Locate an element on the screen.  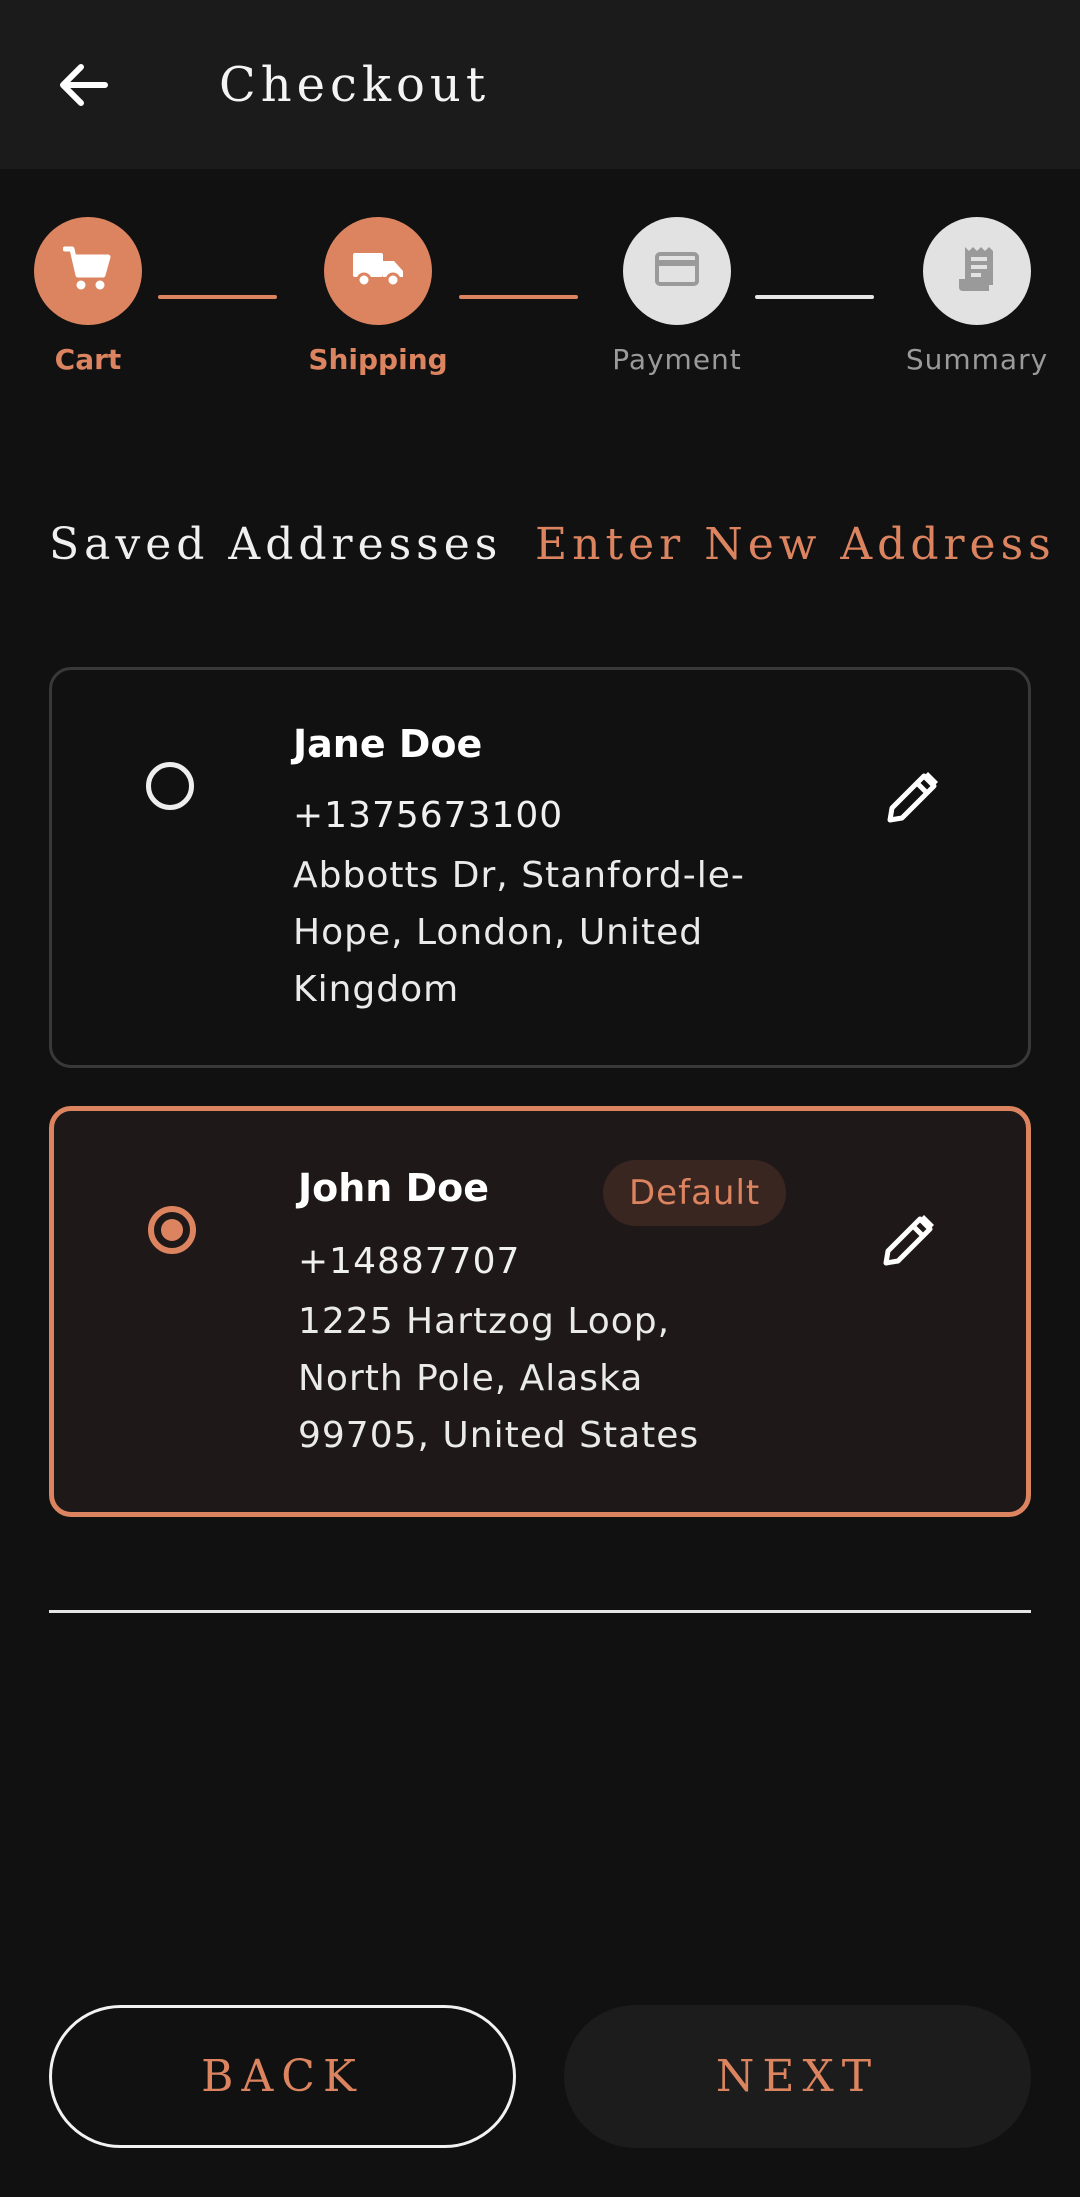
receipt-icon is located at coordinates (977, 271).